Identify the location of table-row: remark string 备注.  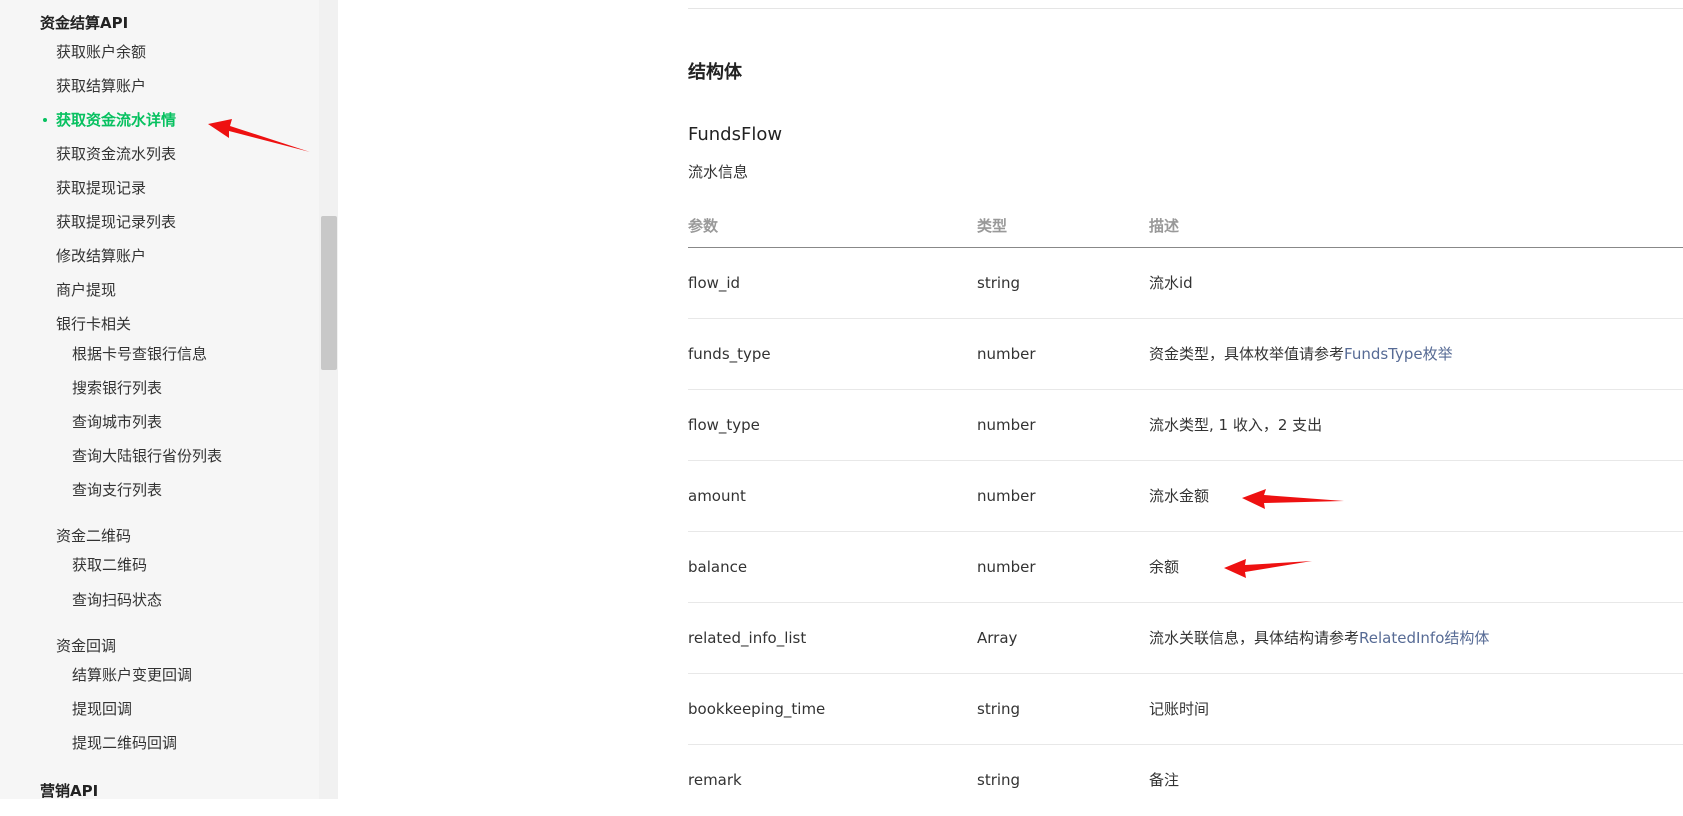
(1185, 780).